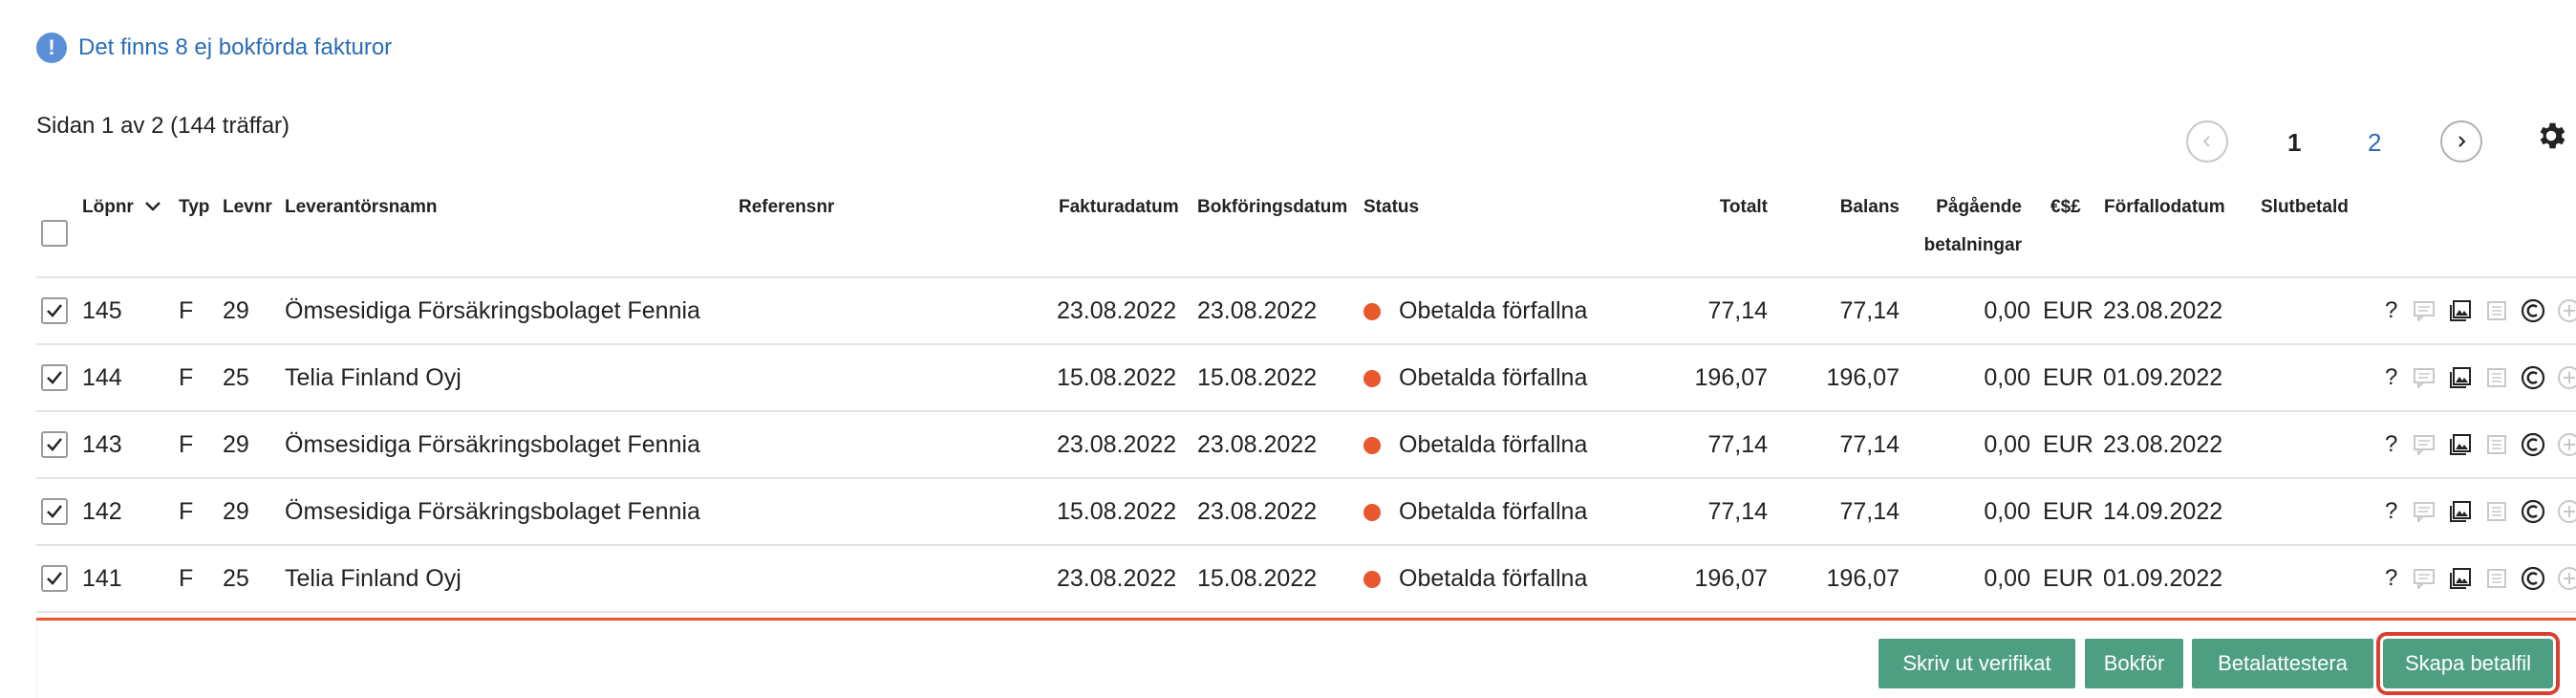 This screenshot has height=698, width=2576. Describe the element at coordinates (1731, 578) in the screenshot. I see `cell-totalt: 196,07` at that location.